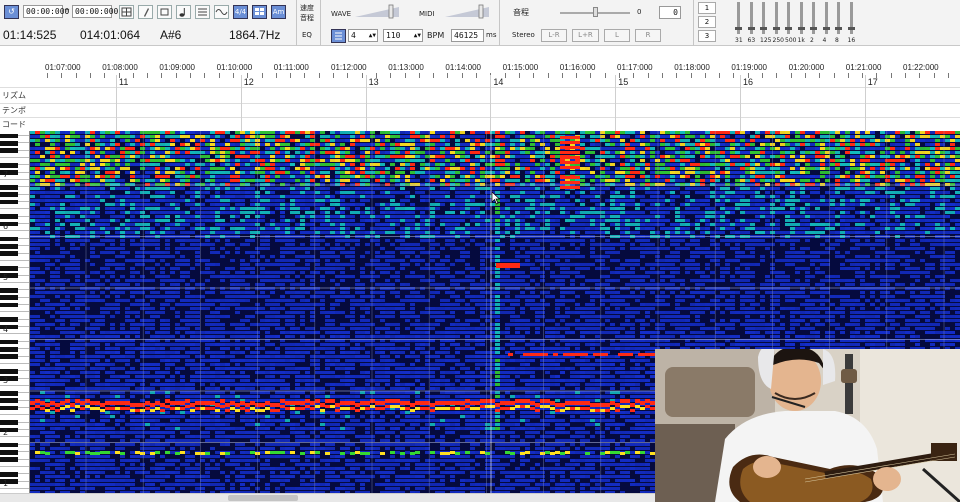 This screenshot has width=960, height=502. Describe the element at coordinates (259, 12) in the screenshot. I see `grid-view-button` at that location.